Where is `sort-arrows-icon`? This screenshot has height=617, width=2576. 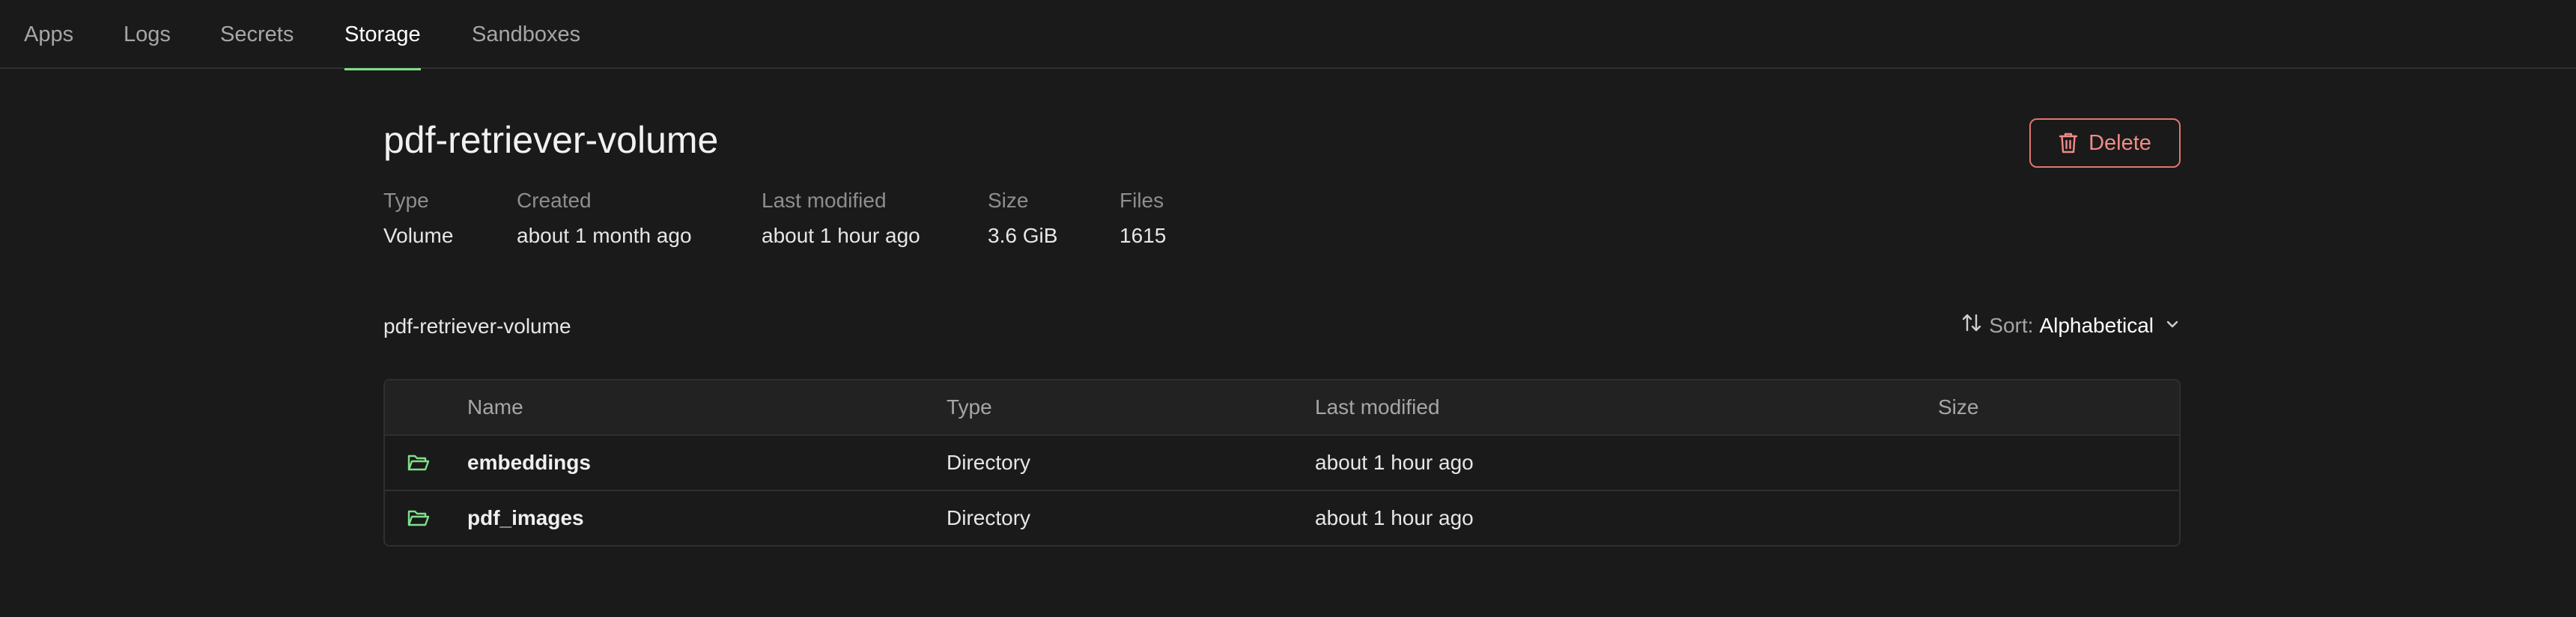
sort-arrows-icon is located at coordinates (1971, 325).